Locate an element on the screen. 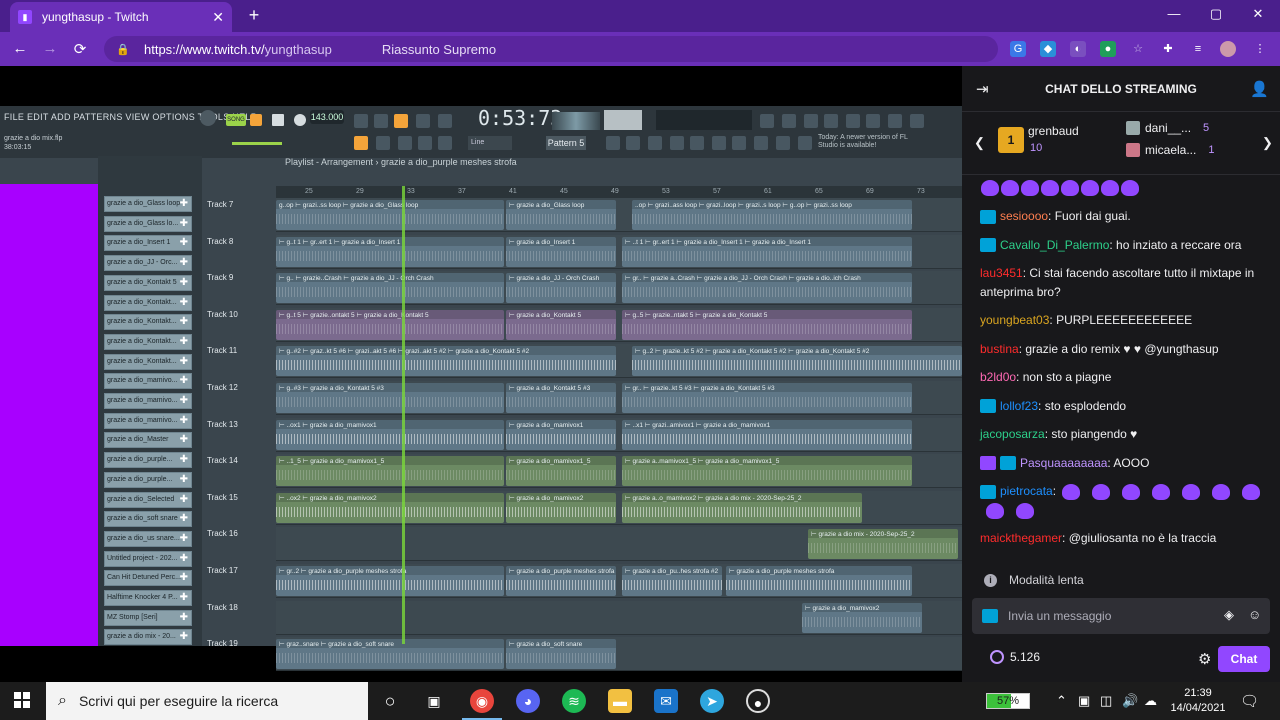 The width and height of the screenshot is (1280, 720). minimize-button: — is located at coordinates (1174, 15).